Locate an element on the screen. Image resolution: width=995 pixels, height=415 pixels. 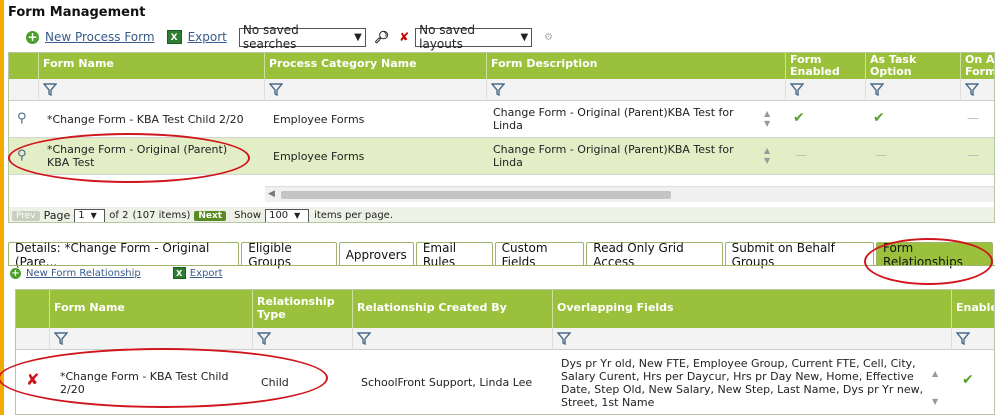
saved-searches-value: No saved searches is located at coordinates (270, 37).